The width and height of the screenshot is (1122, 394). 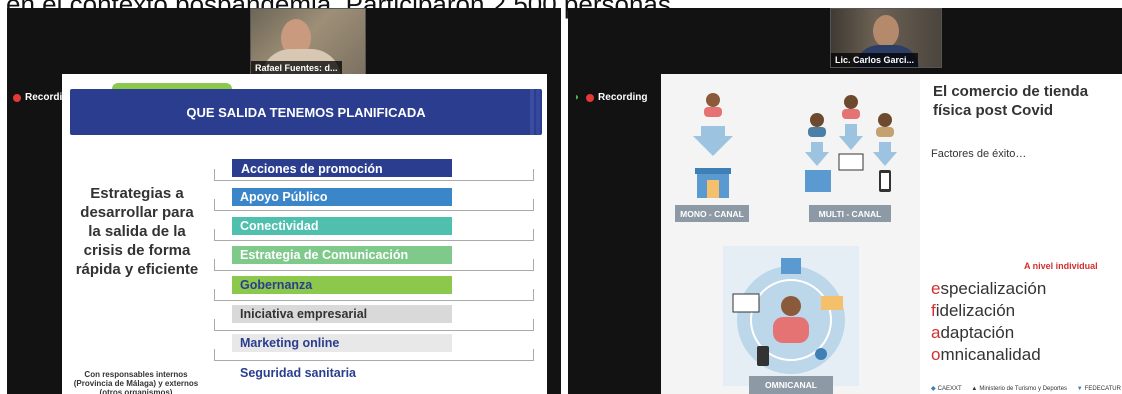 I want to click on action-conectividad: Conectividad, so click(x=342, y=226).